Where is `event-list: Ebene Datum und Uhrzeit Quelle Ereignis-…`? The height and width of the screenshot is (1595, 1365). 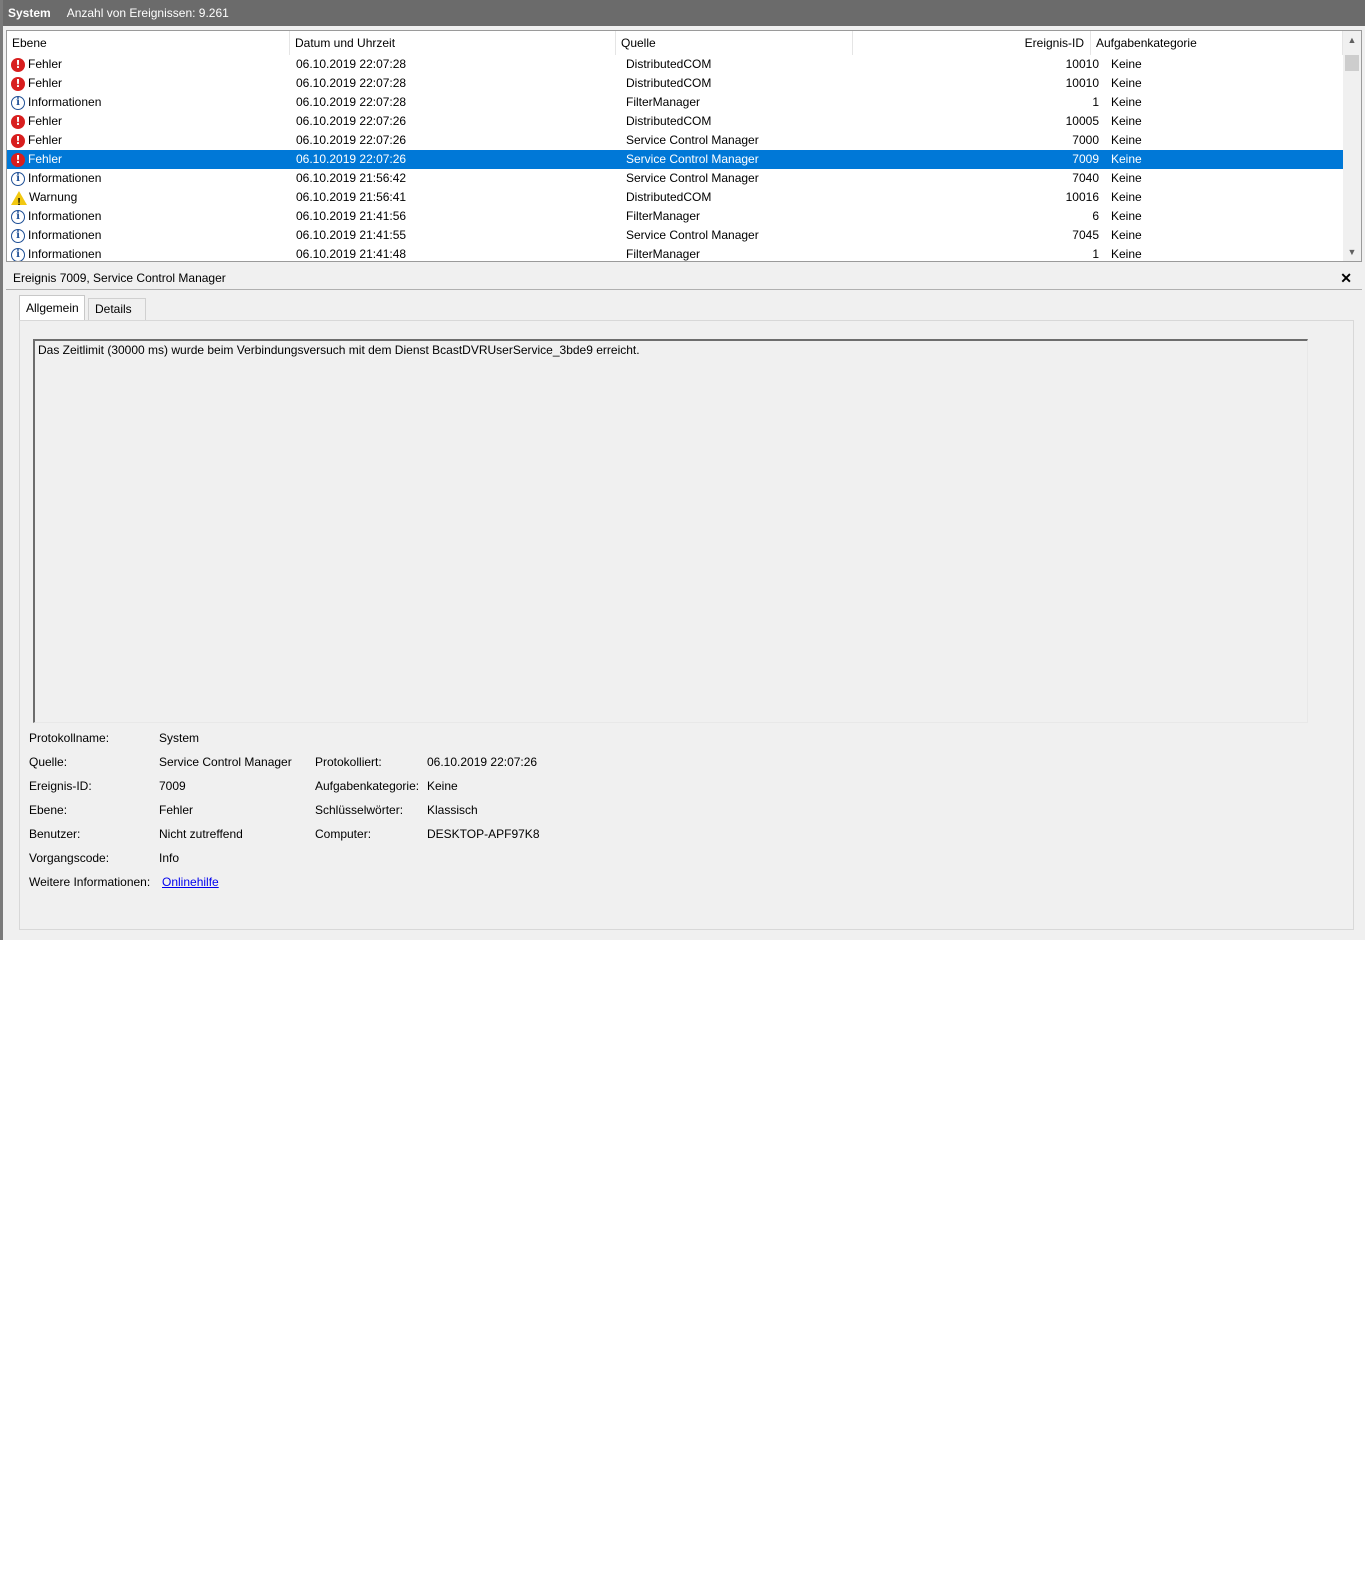 event-list: Ebene Datum und Uhrzeit Quelle Ereignis-… is located at coordinates (684, 146).